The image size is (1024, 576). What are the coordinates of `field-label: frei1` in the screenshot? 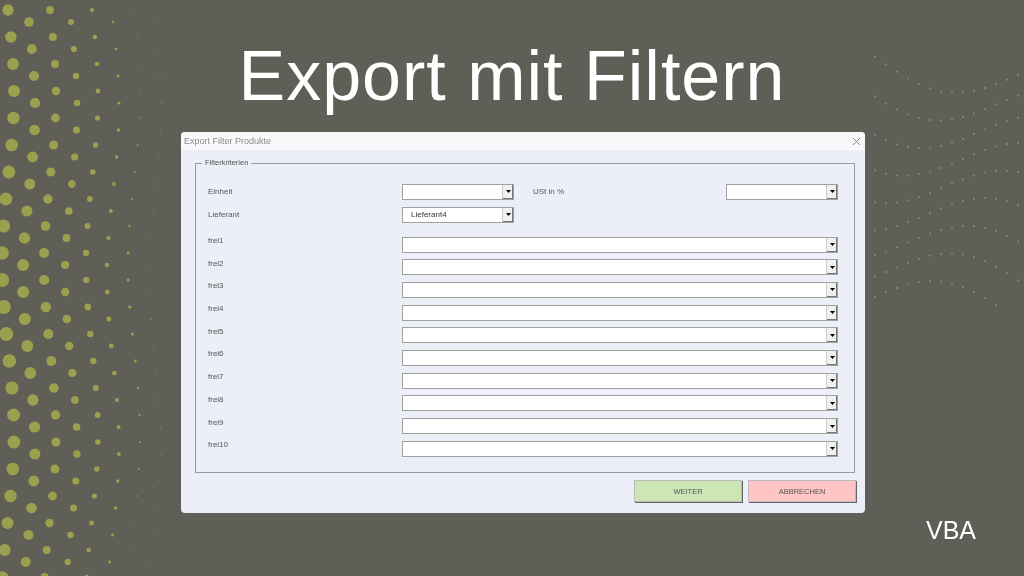 It's located at (216, 240).